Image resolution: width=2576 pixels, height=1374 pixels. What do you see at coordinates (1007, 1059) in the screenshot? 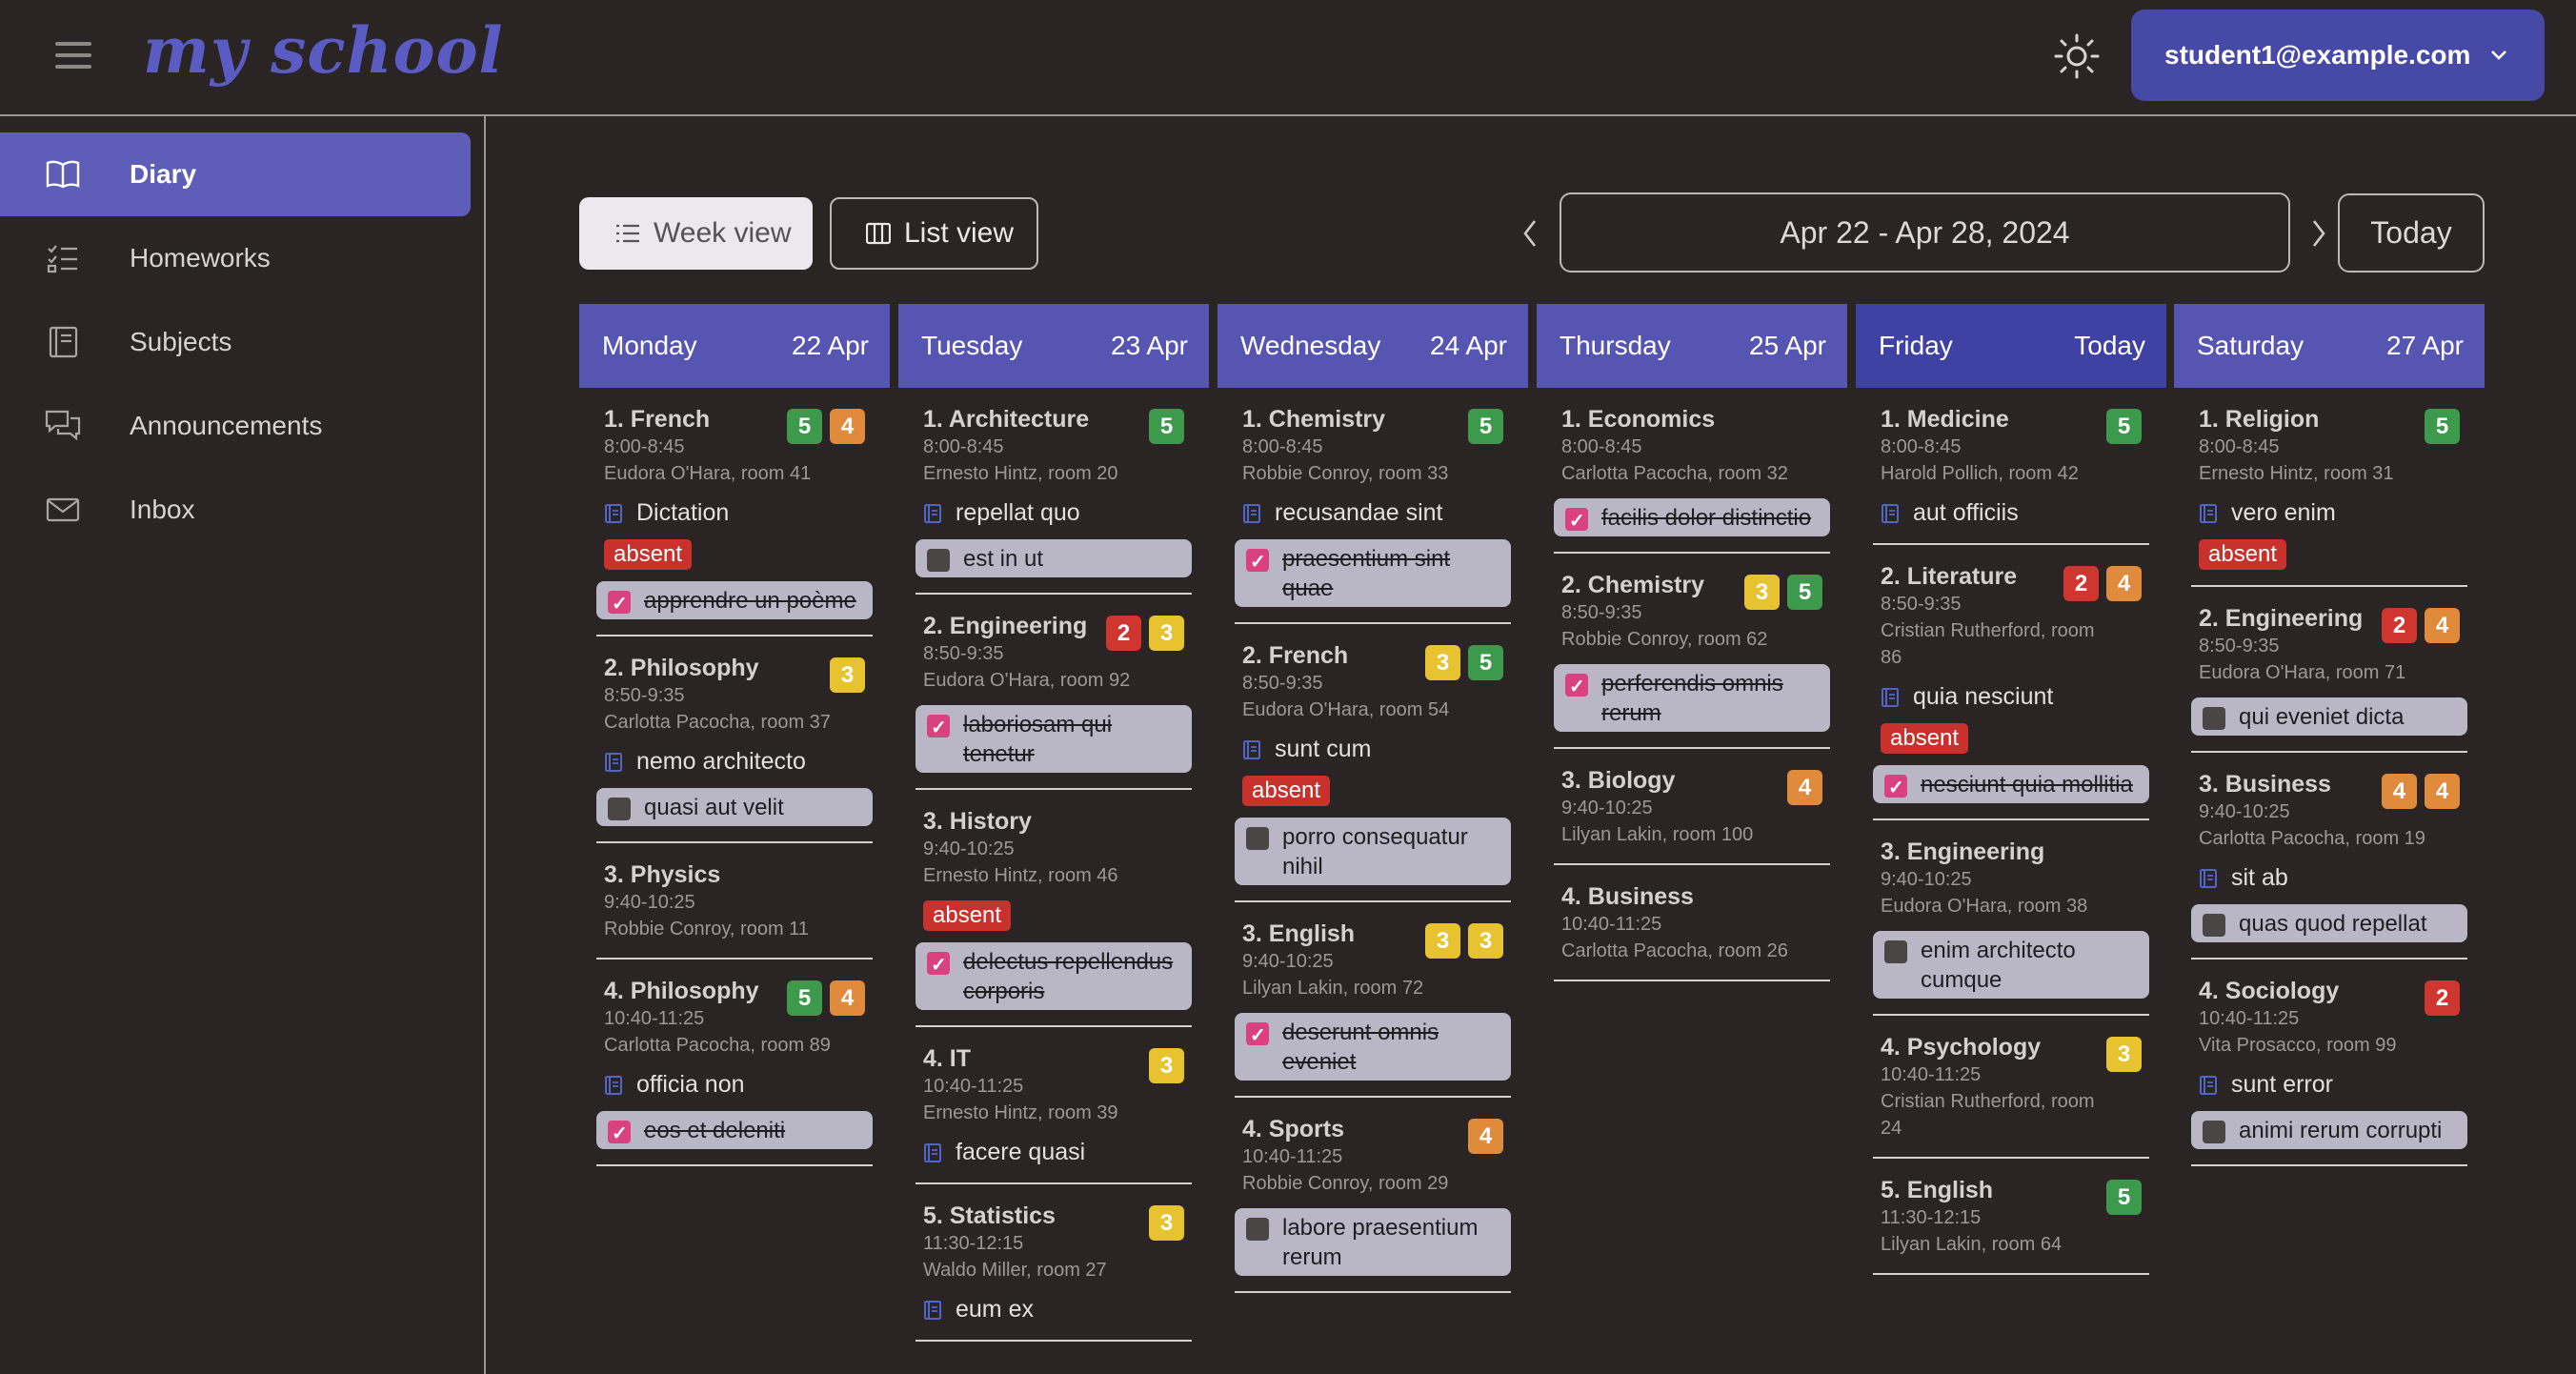
I see `lesson-title: 4. IT` at bounding box center [1007, 1059].